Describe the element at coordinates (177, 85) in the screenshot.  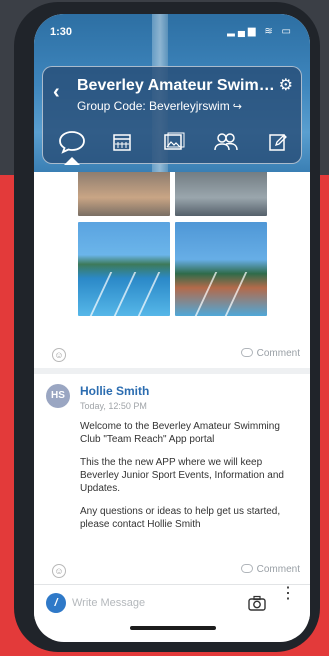
I see `group-title: Beverley Amateur Swimming Club` at that location.